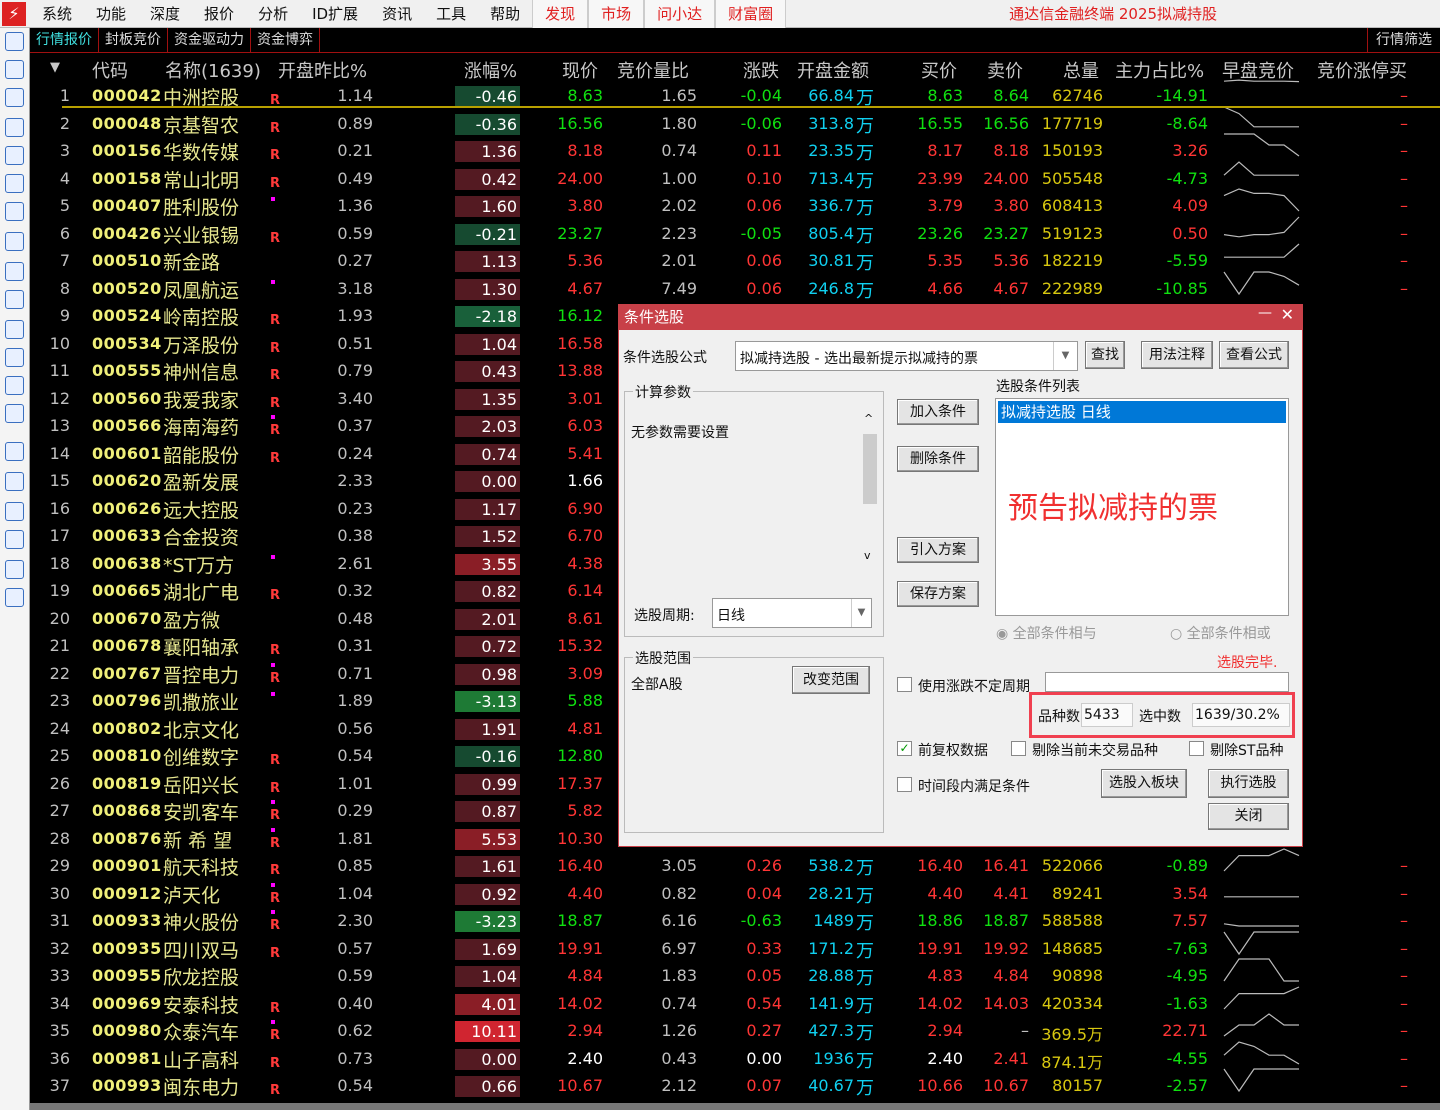 This screenshot has width=1440, height=1110. I want to click on menu-right-item: 财富圈, so click(751, 14).